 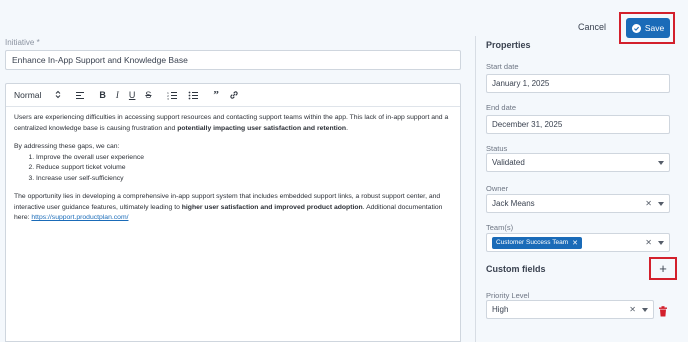 What do you see at coordinates (578, 162) in the screenshot?
I see `status-select: Validated` at bounding box center [578, 162].